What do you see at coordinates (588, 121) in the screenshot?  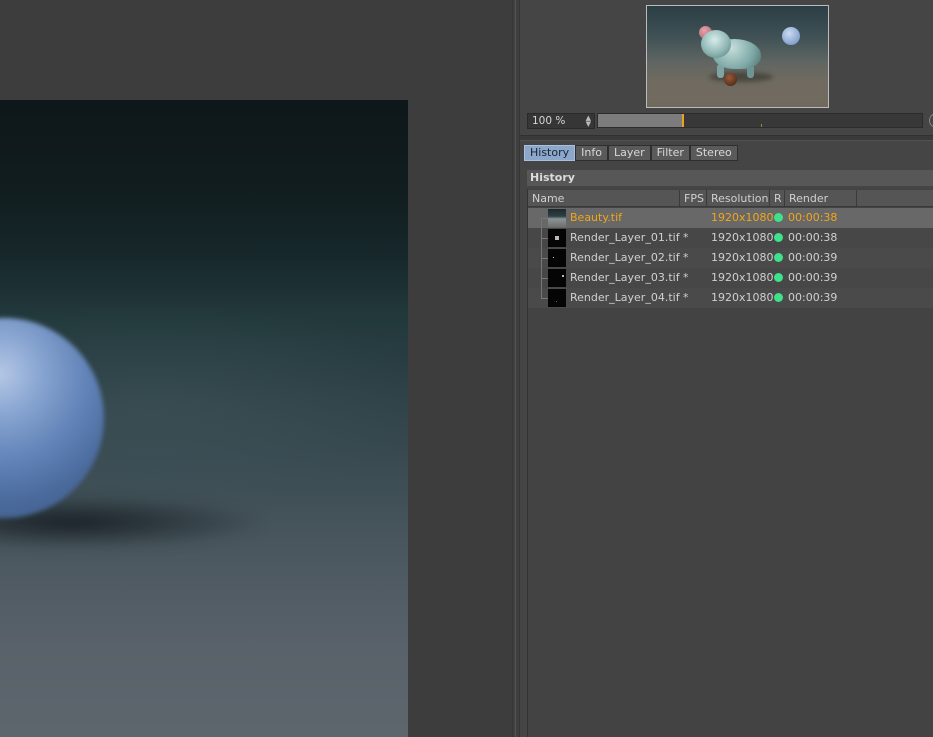 I see `stepper-arrows-icon: ▲ ▼` at bounding box center [588, 121].